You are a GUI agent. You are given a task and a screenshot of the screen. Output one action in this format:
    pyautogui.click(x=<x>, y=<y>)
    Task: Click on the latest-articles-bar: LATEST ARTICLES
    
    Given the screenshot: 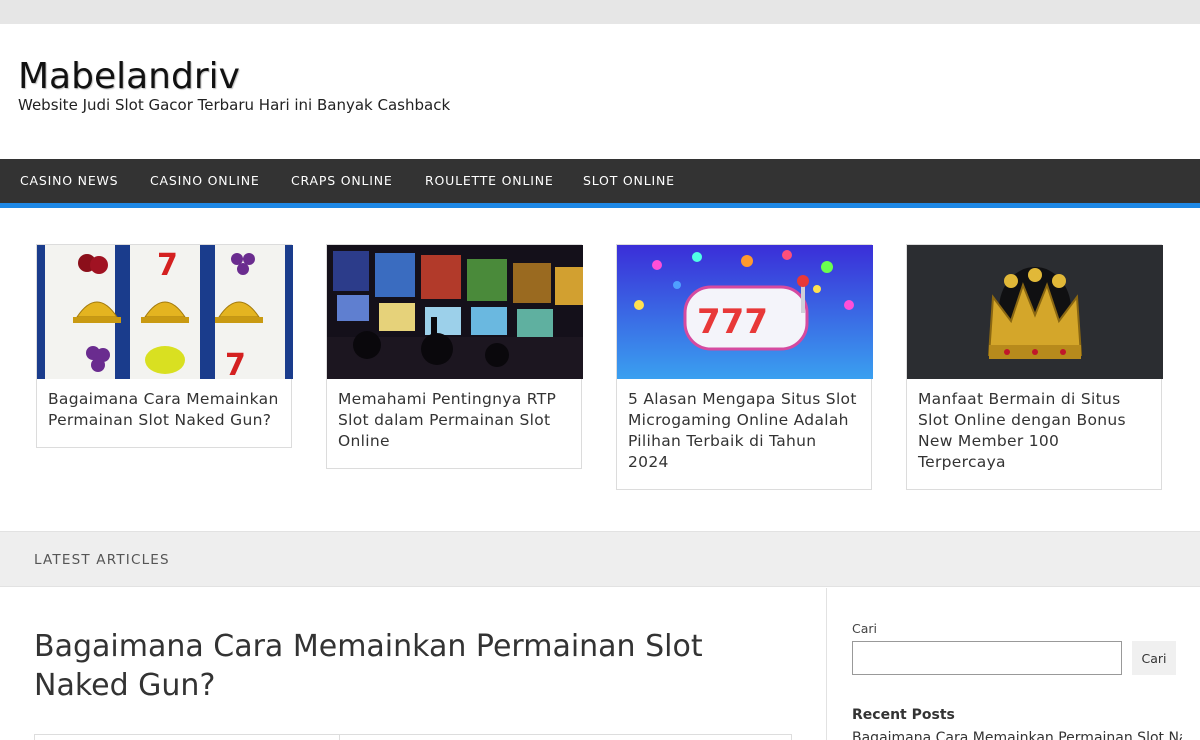 What is the action you would take?
    pyautogui.click(x=600, y=559)
    